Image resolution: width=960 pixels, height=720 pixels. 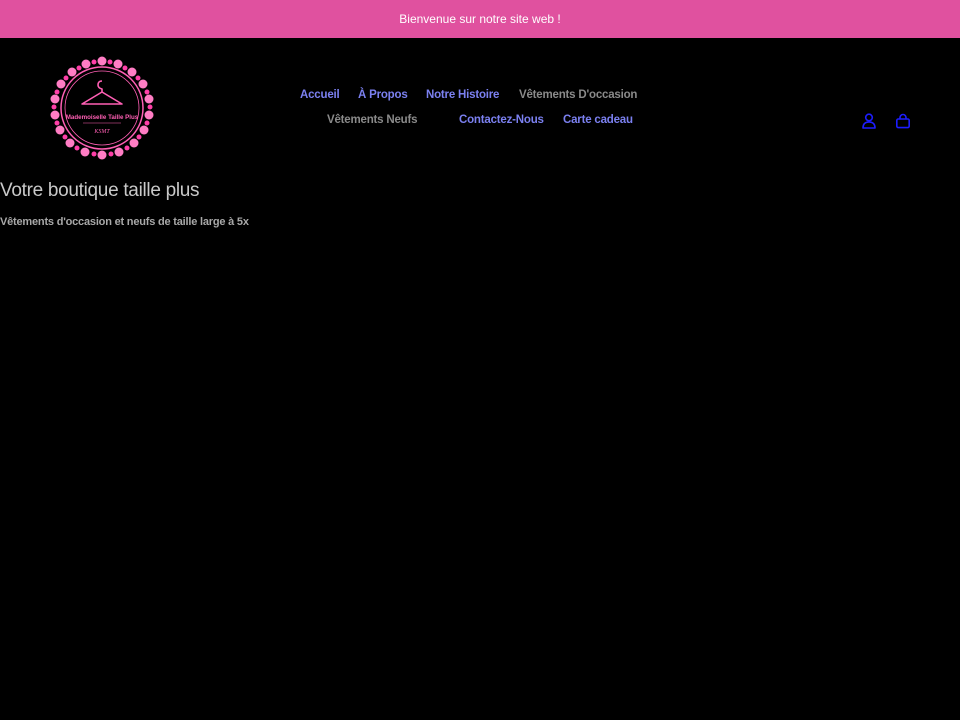 I want to click on nav-vetements-occasion: Vêtements D'occasion, so click(x=578, y=95).